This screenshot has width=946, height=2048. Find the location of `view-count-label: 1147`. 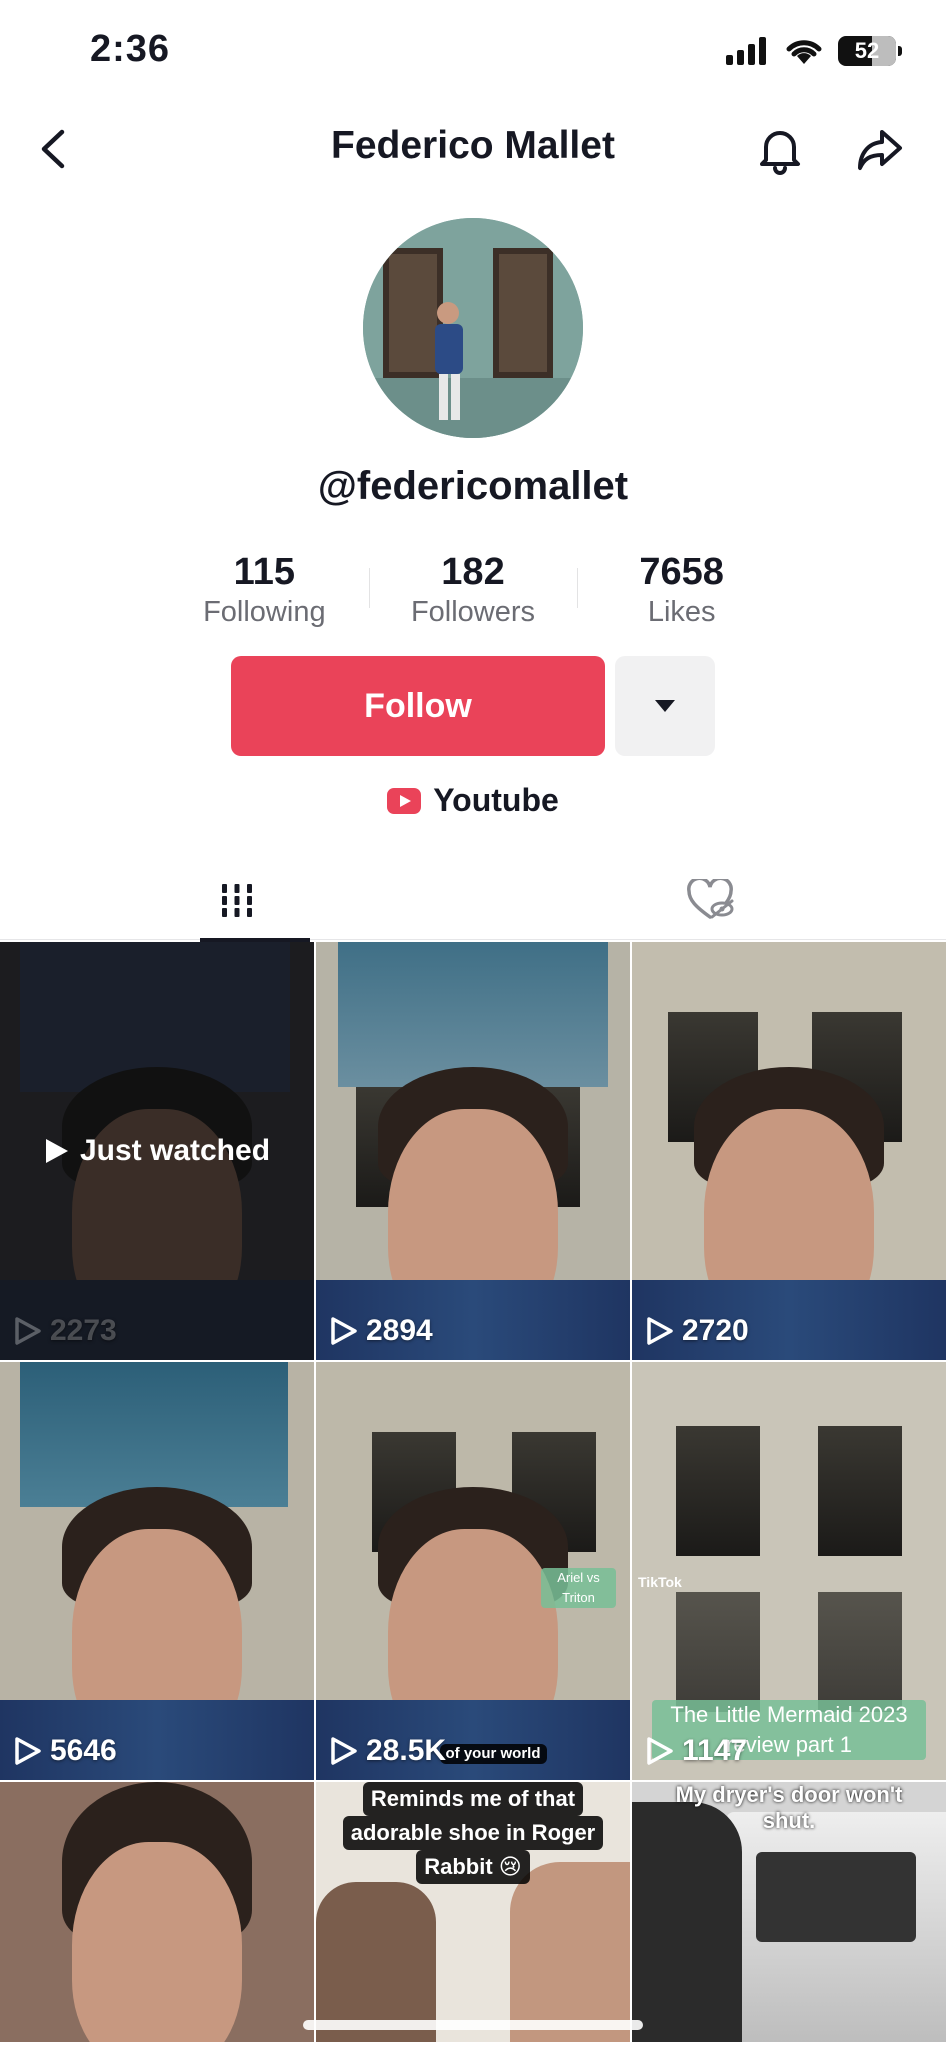

view-count-label: 1147 is located at coordinates (715, 1750).